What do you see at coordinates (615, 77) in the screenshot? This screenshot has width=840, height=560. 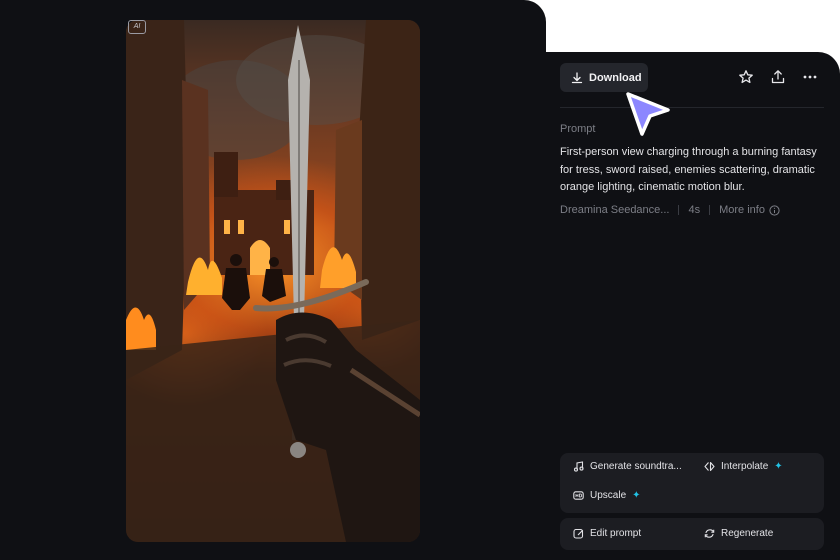 I see `download-label: Download` at bounding box center [615, 77].